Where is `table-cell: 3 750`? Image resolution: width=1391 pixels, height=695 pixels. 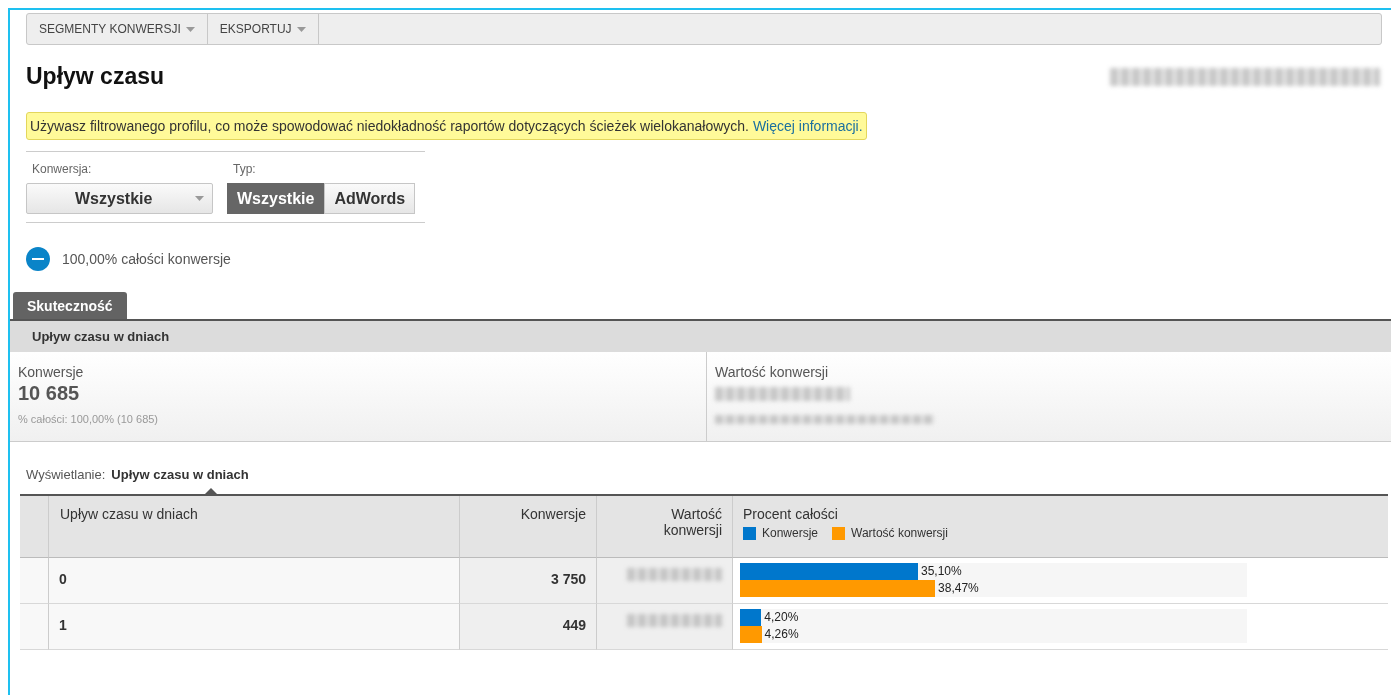
table-cell: 3 750 is located at coordinates (528, 581).